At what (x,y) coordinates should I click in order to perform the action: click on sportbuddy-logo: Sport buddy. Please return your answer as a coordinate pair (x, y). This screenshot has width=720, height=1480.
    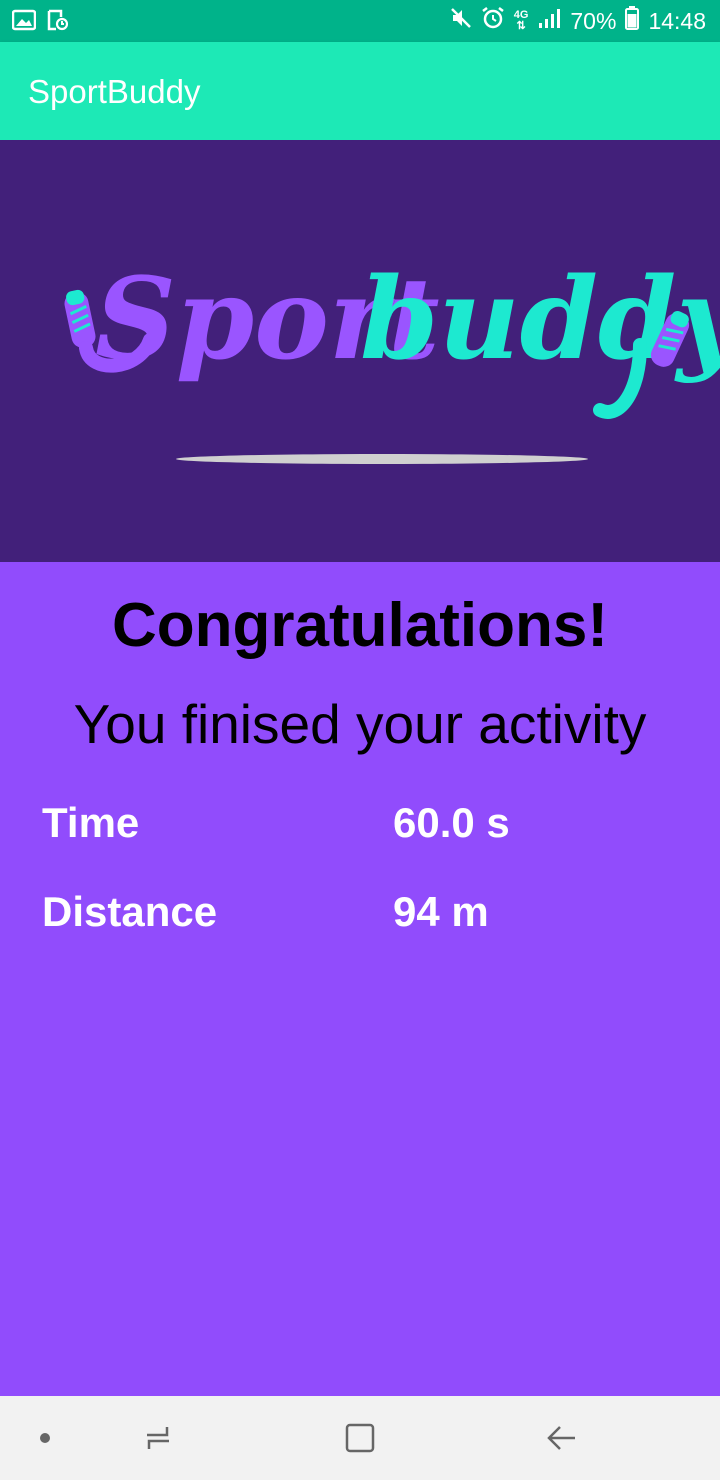
    Looking at the image, I should click on (392, 359).